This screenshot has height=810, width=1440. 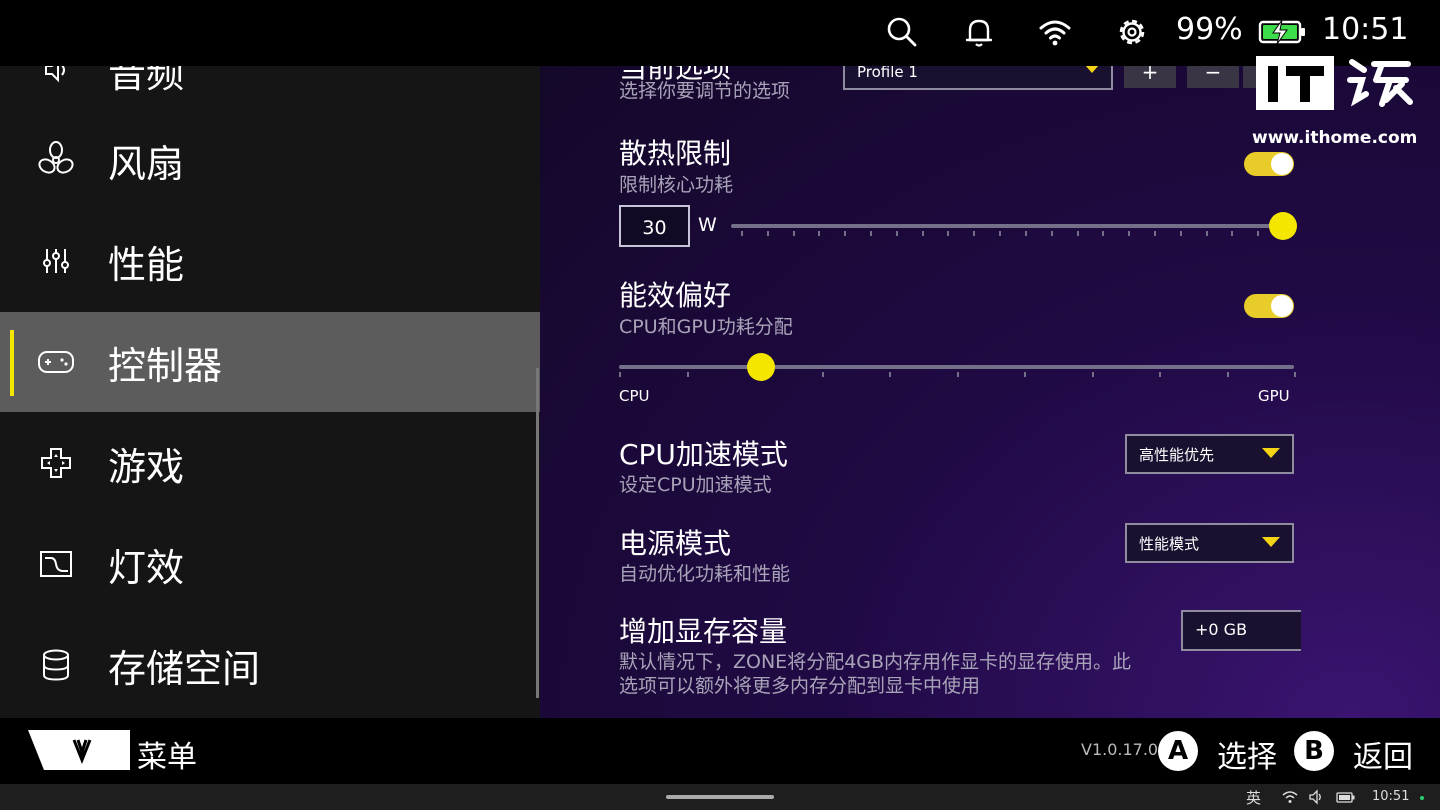 What do you see at coordinates (146, 264) in the screenshot?
I see `sidebar-item-label: 性能` at bounding box center [146, 264].